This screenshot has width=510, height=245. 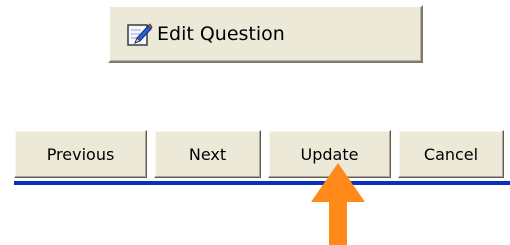 What do you see at coordinates (262, 183) in the screenshot?
I see `divider-bar` at bounding box center [262, 183].